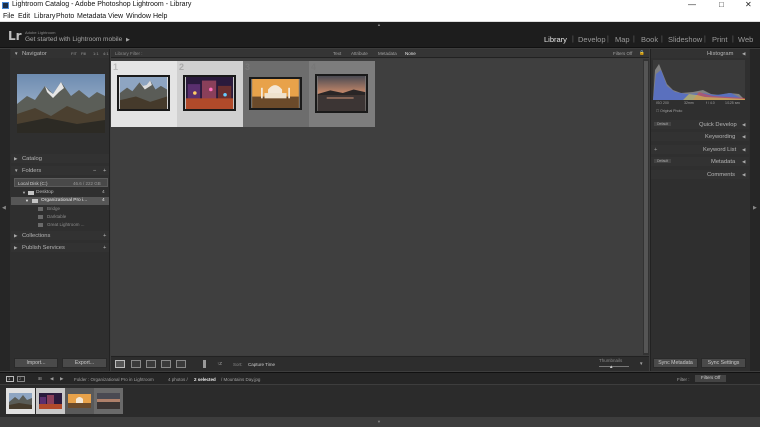  What do you see at coordinates (649, 39) in the screenshot?
I see `module-book: Book` at bounding box center [649, 39].